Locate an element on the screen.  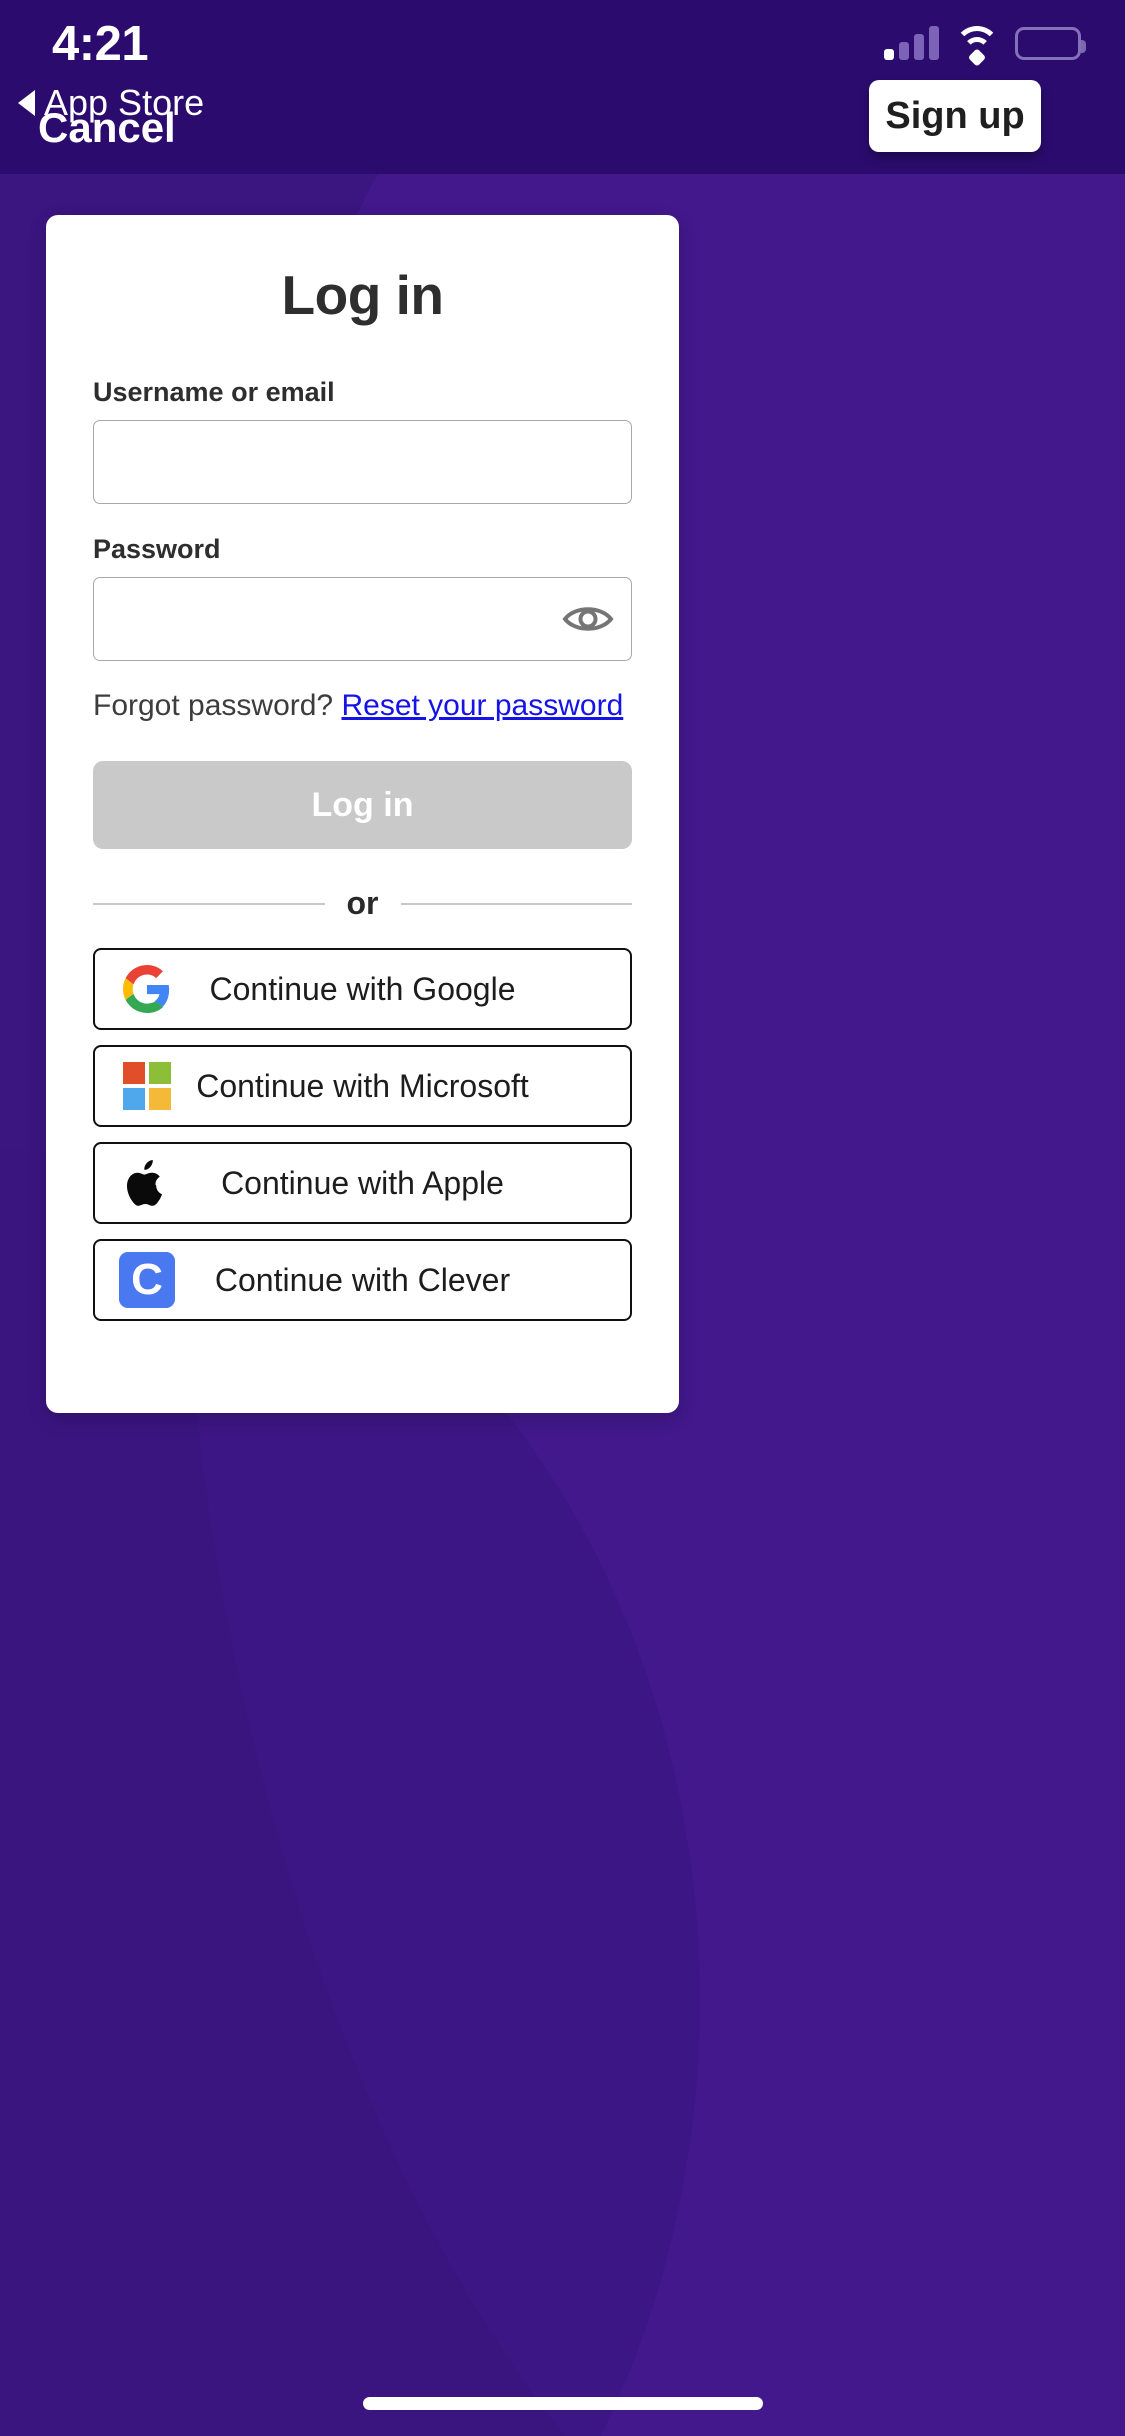
continue-with-clever-label: Continue with Clever is located at coordinates (362, 1279).